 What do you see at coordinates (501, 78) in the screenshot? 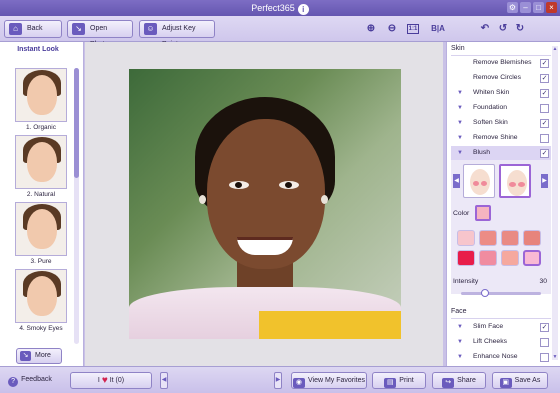
I see `skin-item-remove-circles: Remove Circles ✓` at bounding box center [501, 78].